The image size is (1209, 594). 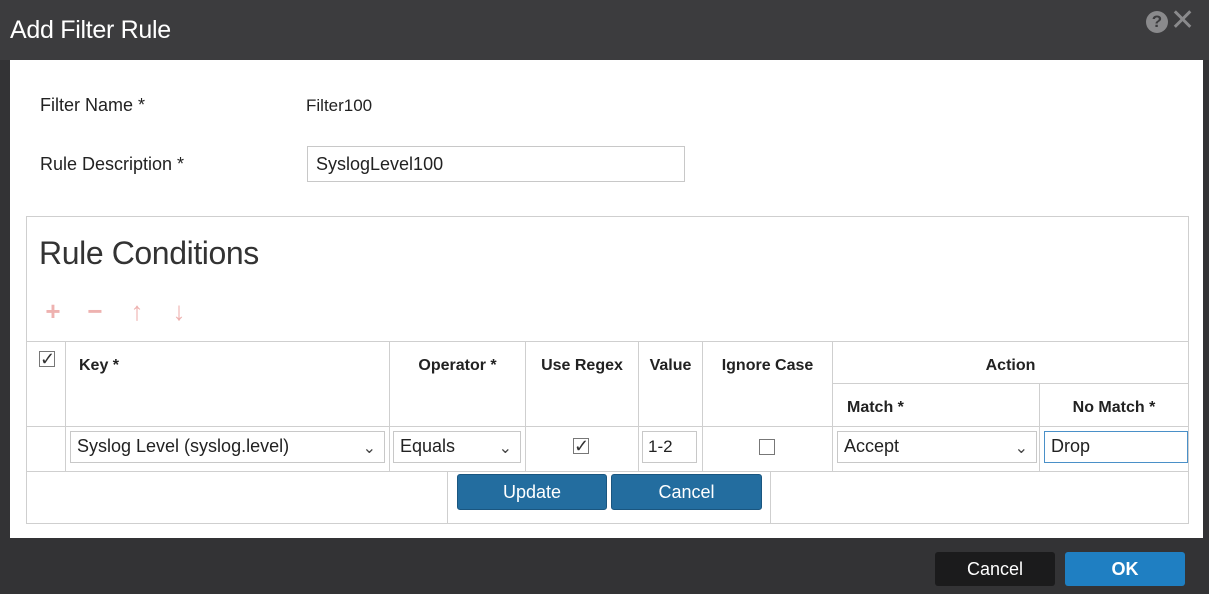 What do you see at coordinates (112, 164) in the screenshot?
I see `rule-description-label: Rule Description *` at bounding box center [112, 164].